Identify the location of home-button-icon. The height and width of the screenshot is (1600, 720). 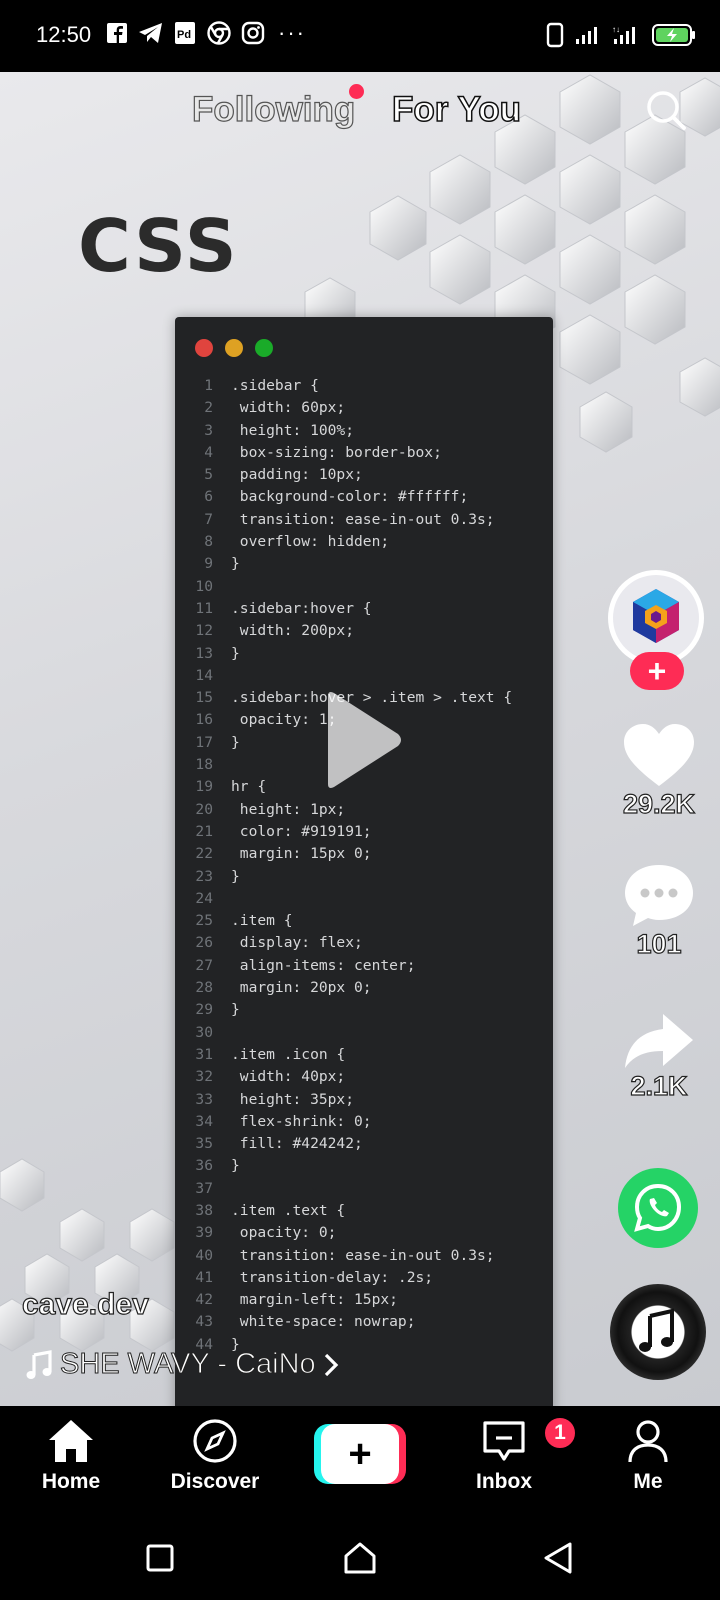
(360, 1558).